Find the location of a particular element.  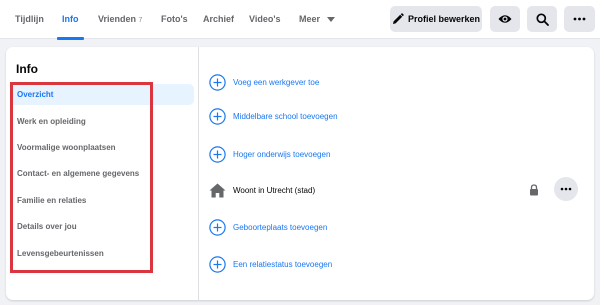

search-icon is located at coordinates (542, 19).